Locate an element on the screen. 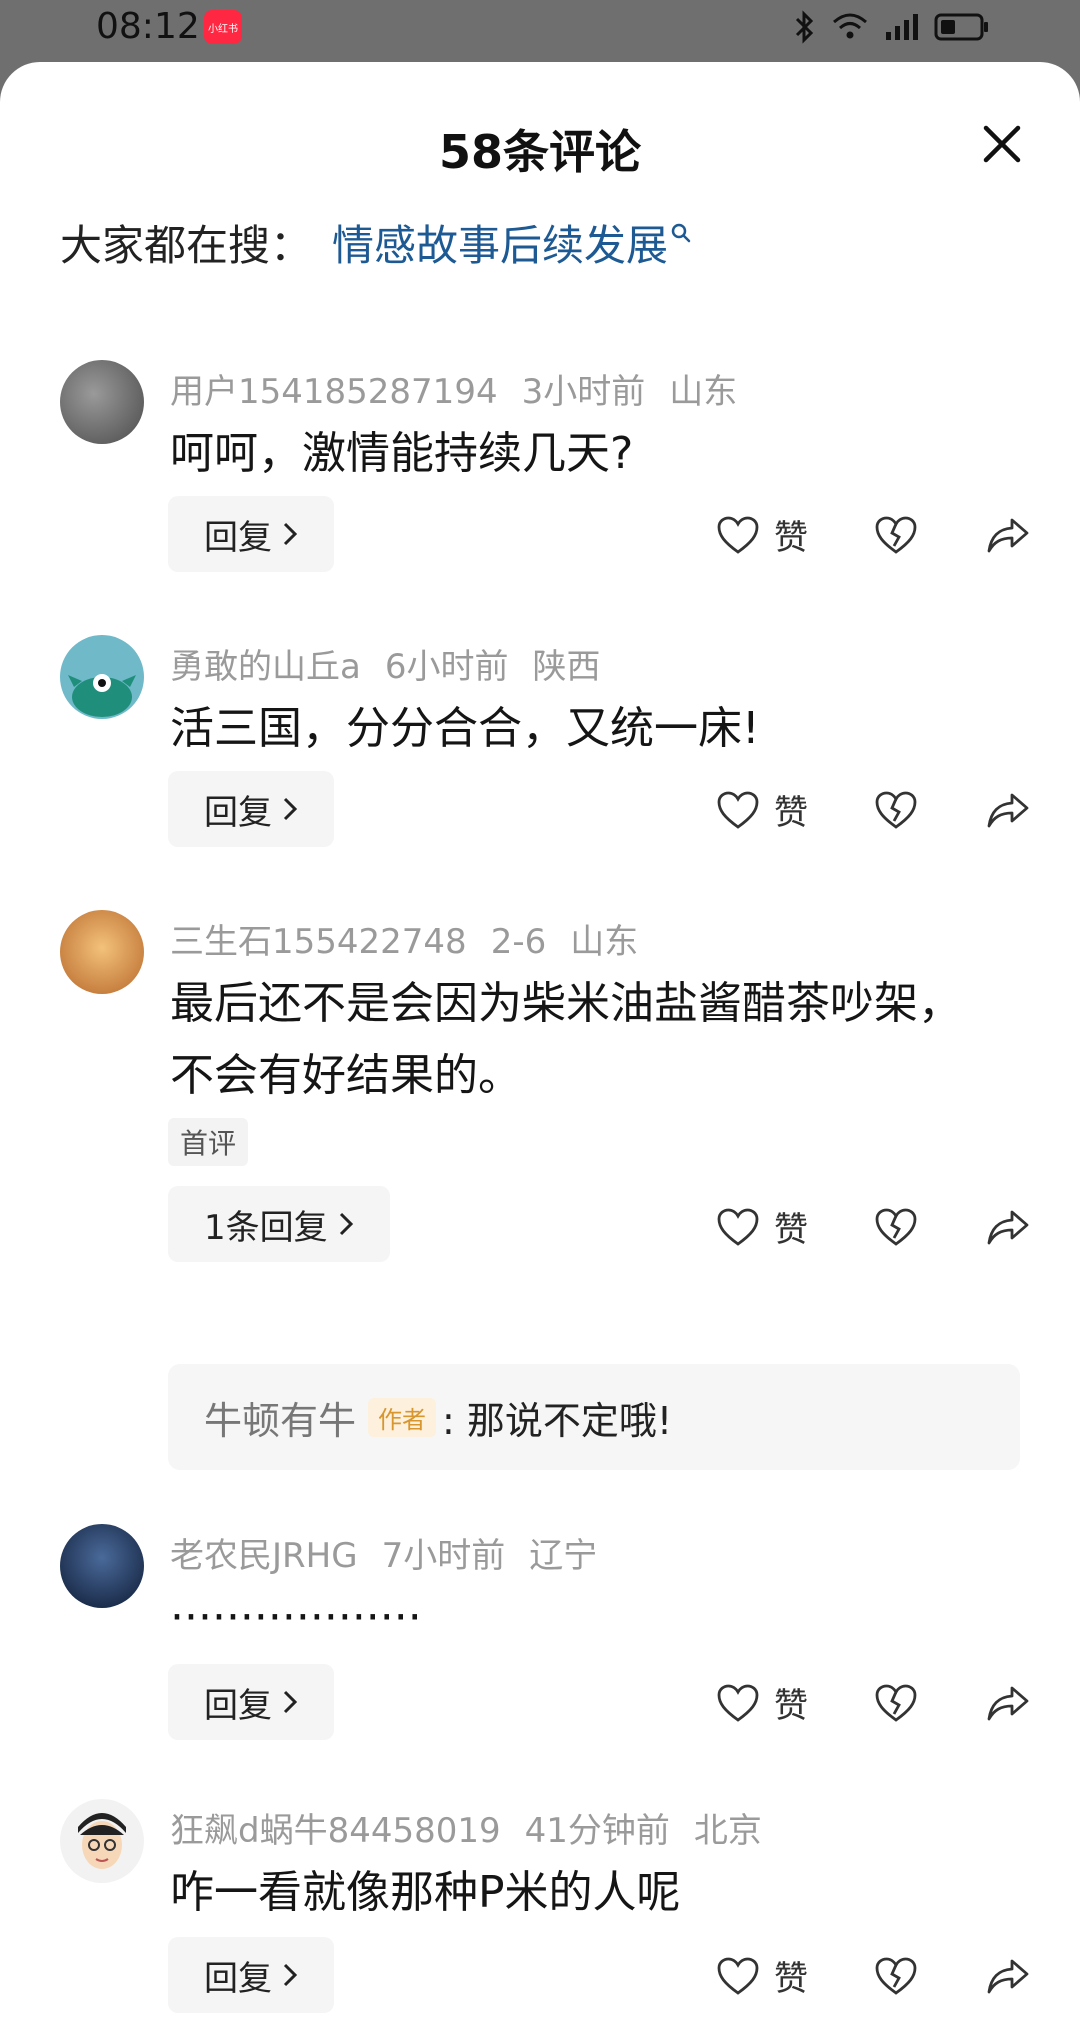  close-icon is located at coordinates (1002, 144).